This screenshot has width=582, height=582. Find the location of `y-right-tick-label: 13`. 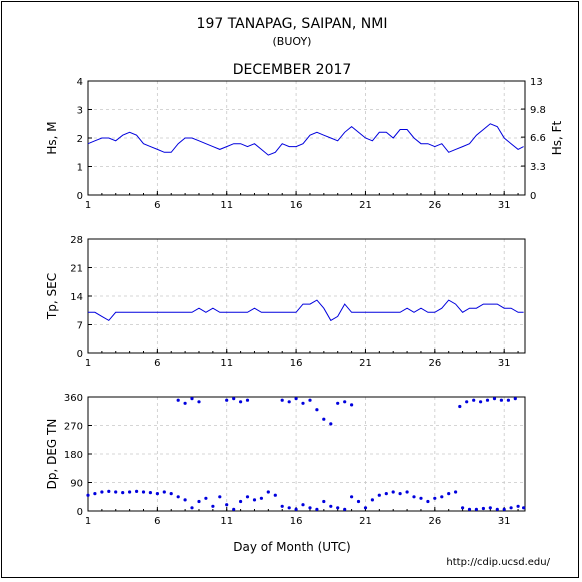

y-right-tick-label: 13 is located at coordinates (536, 82).